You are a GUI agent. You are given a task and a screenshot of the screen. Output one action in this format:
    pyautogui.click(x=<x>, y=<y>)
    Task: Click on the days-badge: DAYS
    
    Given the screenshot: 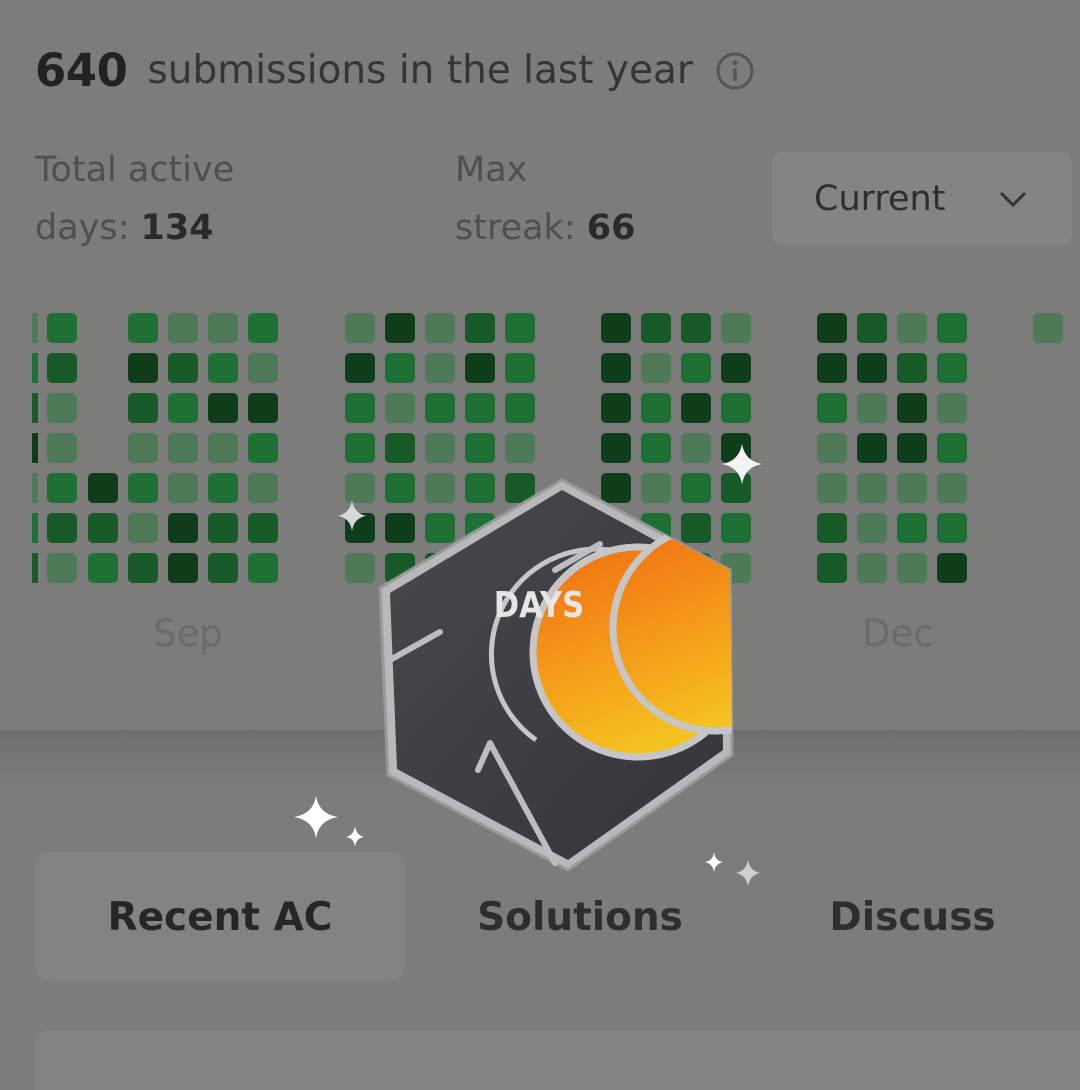 What is the action you would take?
    pyautogui.click(x=556, y=675)
    